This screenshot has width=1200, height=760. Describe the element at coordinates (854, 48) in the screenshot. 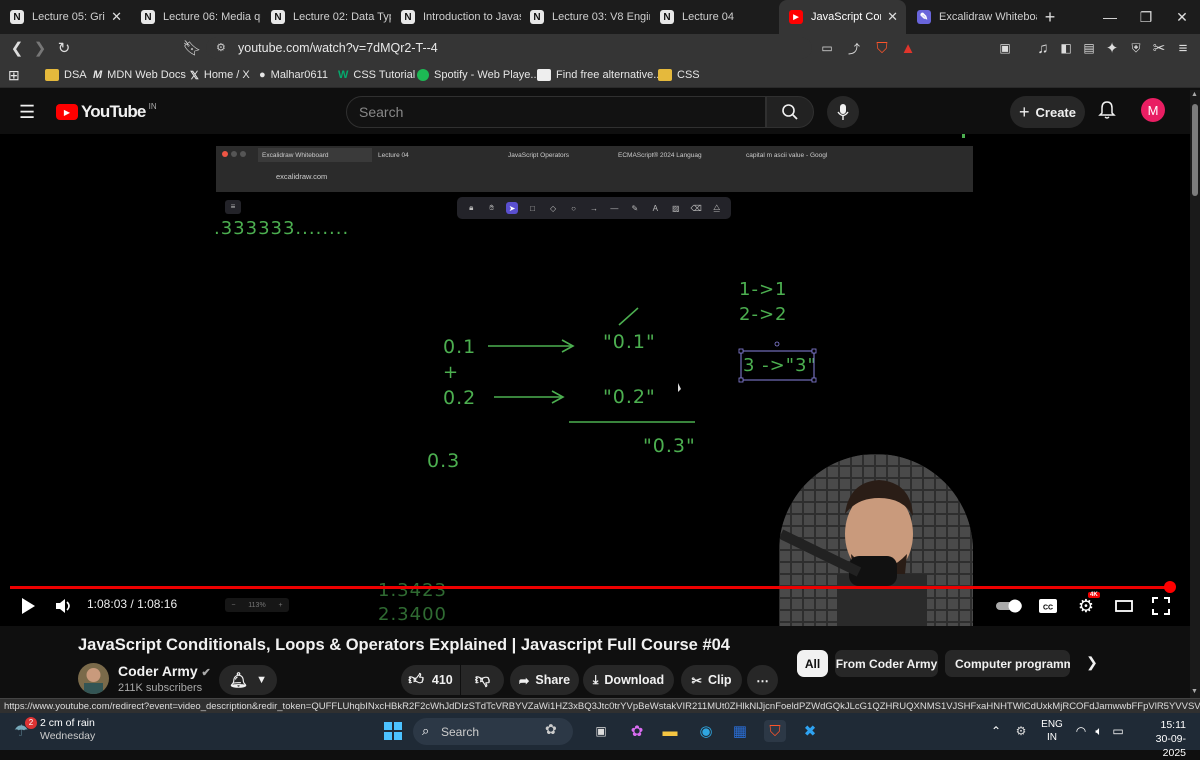

I see `share-icon: ⤴` at that location.